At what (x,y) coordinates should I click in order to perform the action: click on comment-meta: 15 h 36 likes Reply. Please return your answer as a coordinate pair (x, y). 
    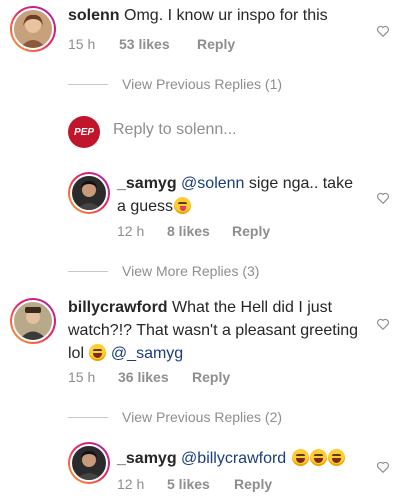
    Looking at the image, I should click on (149, 377).